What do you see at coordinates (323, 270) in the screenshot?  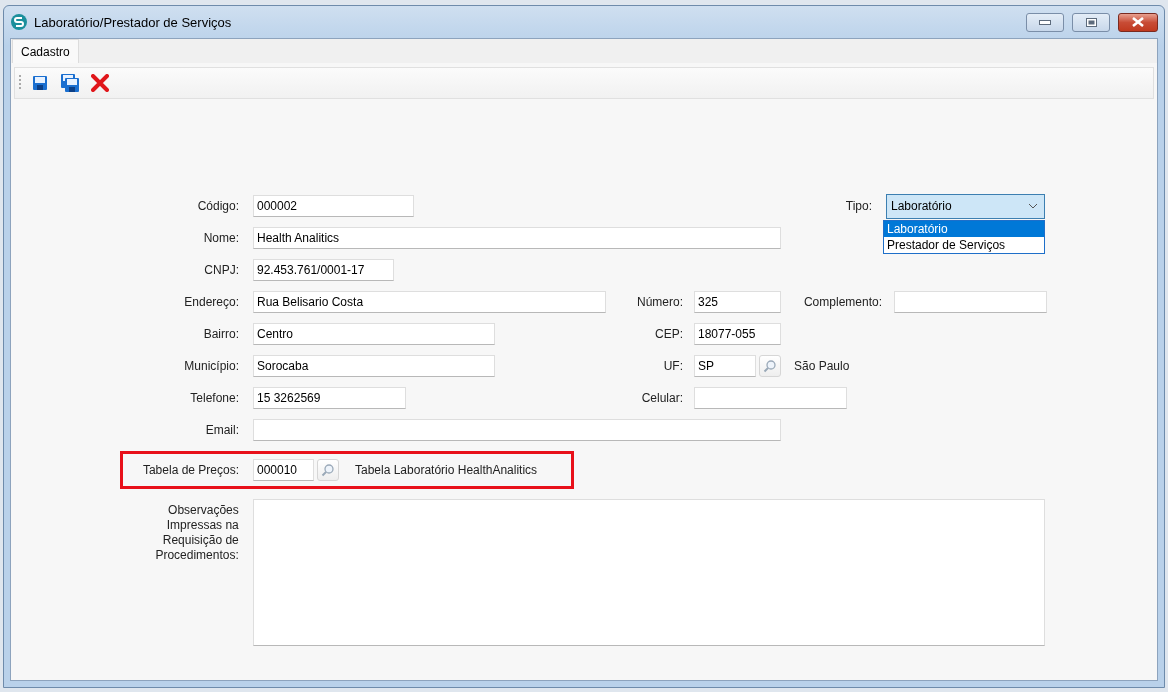 I see `text-field: 92.453.761/0001-17` at bounding box center [323, 270].